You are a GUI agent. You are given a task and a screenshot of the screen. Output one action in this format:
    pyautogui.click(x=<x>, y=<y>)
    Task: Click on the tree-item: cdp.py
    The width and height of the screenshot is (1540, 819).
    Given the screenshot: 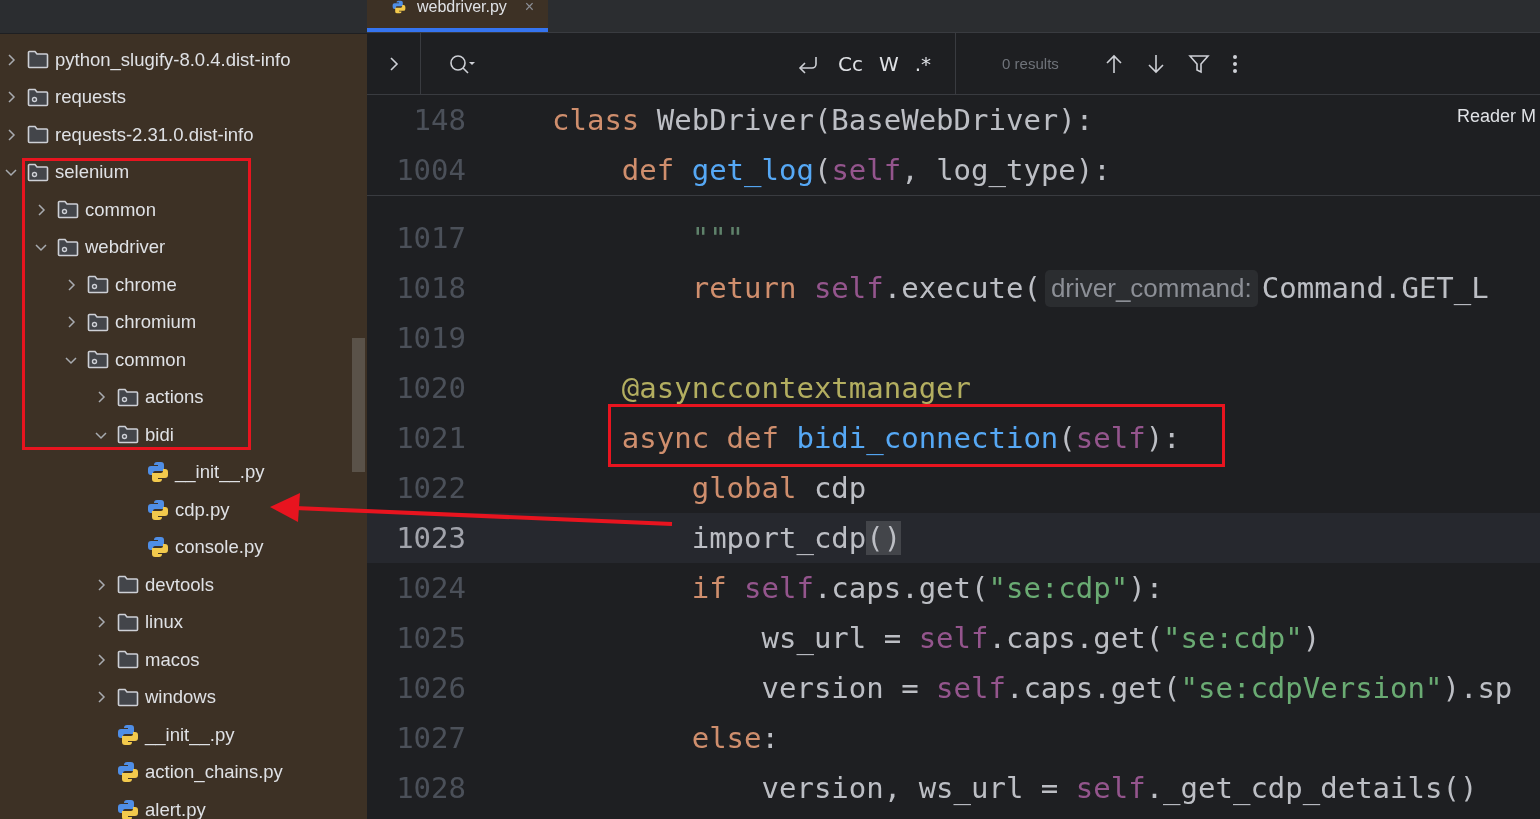 What is the action you would take?
    pyautogui.click(x=183, y=510)
    